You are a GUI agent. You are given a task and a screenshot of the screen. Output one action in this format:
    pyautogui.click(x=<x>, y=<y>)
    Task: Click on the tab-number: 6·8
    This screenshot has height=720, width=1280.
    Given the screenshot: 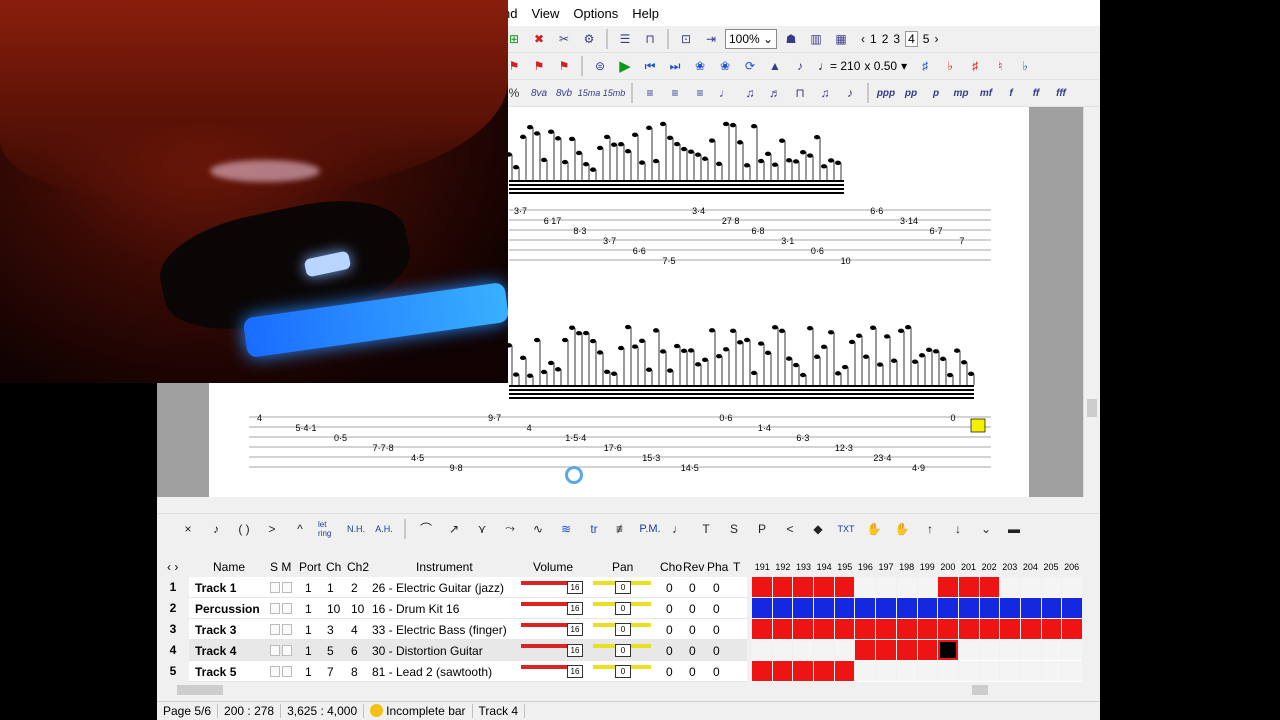 What is the action you would take?
    pyautogui.click(x=758, y=231)
    